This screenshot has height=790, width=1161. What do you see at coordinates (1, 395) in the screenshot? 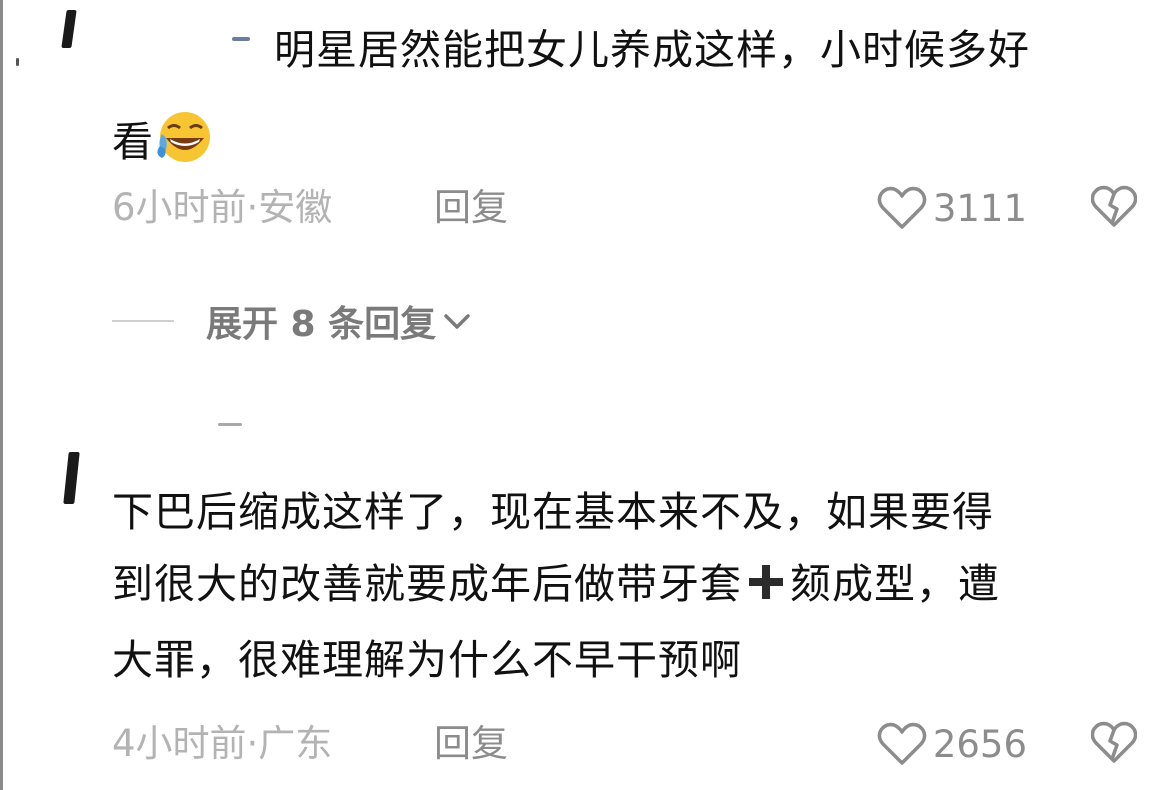
I see `screenshot-left-edge` at bounding box center [1, 395].